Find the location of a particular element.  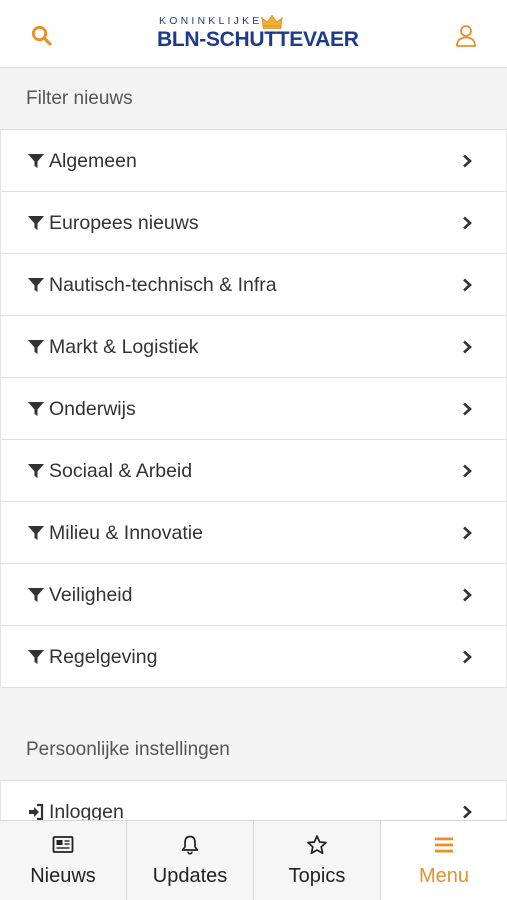

tab-topics: Topics is located at coordinates (317, 860).